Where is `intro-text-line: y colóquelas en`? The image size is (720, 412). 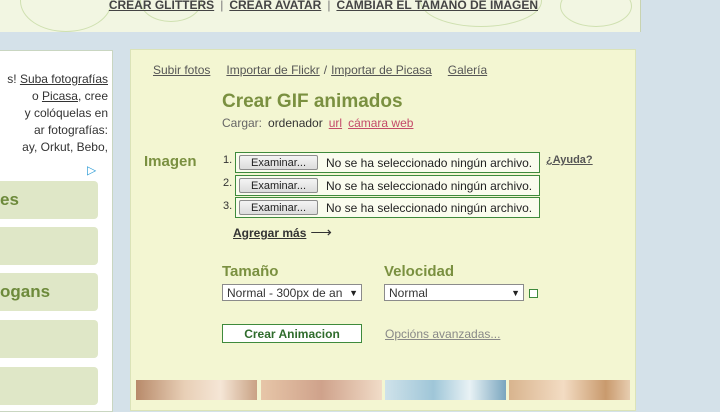
intro-text-line: y colóquelas en is located at coordinates (66, 113).